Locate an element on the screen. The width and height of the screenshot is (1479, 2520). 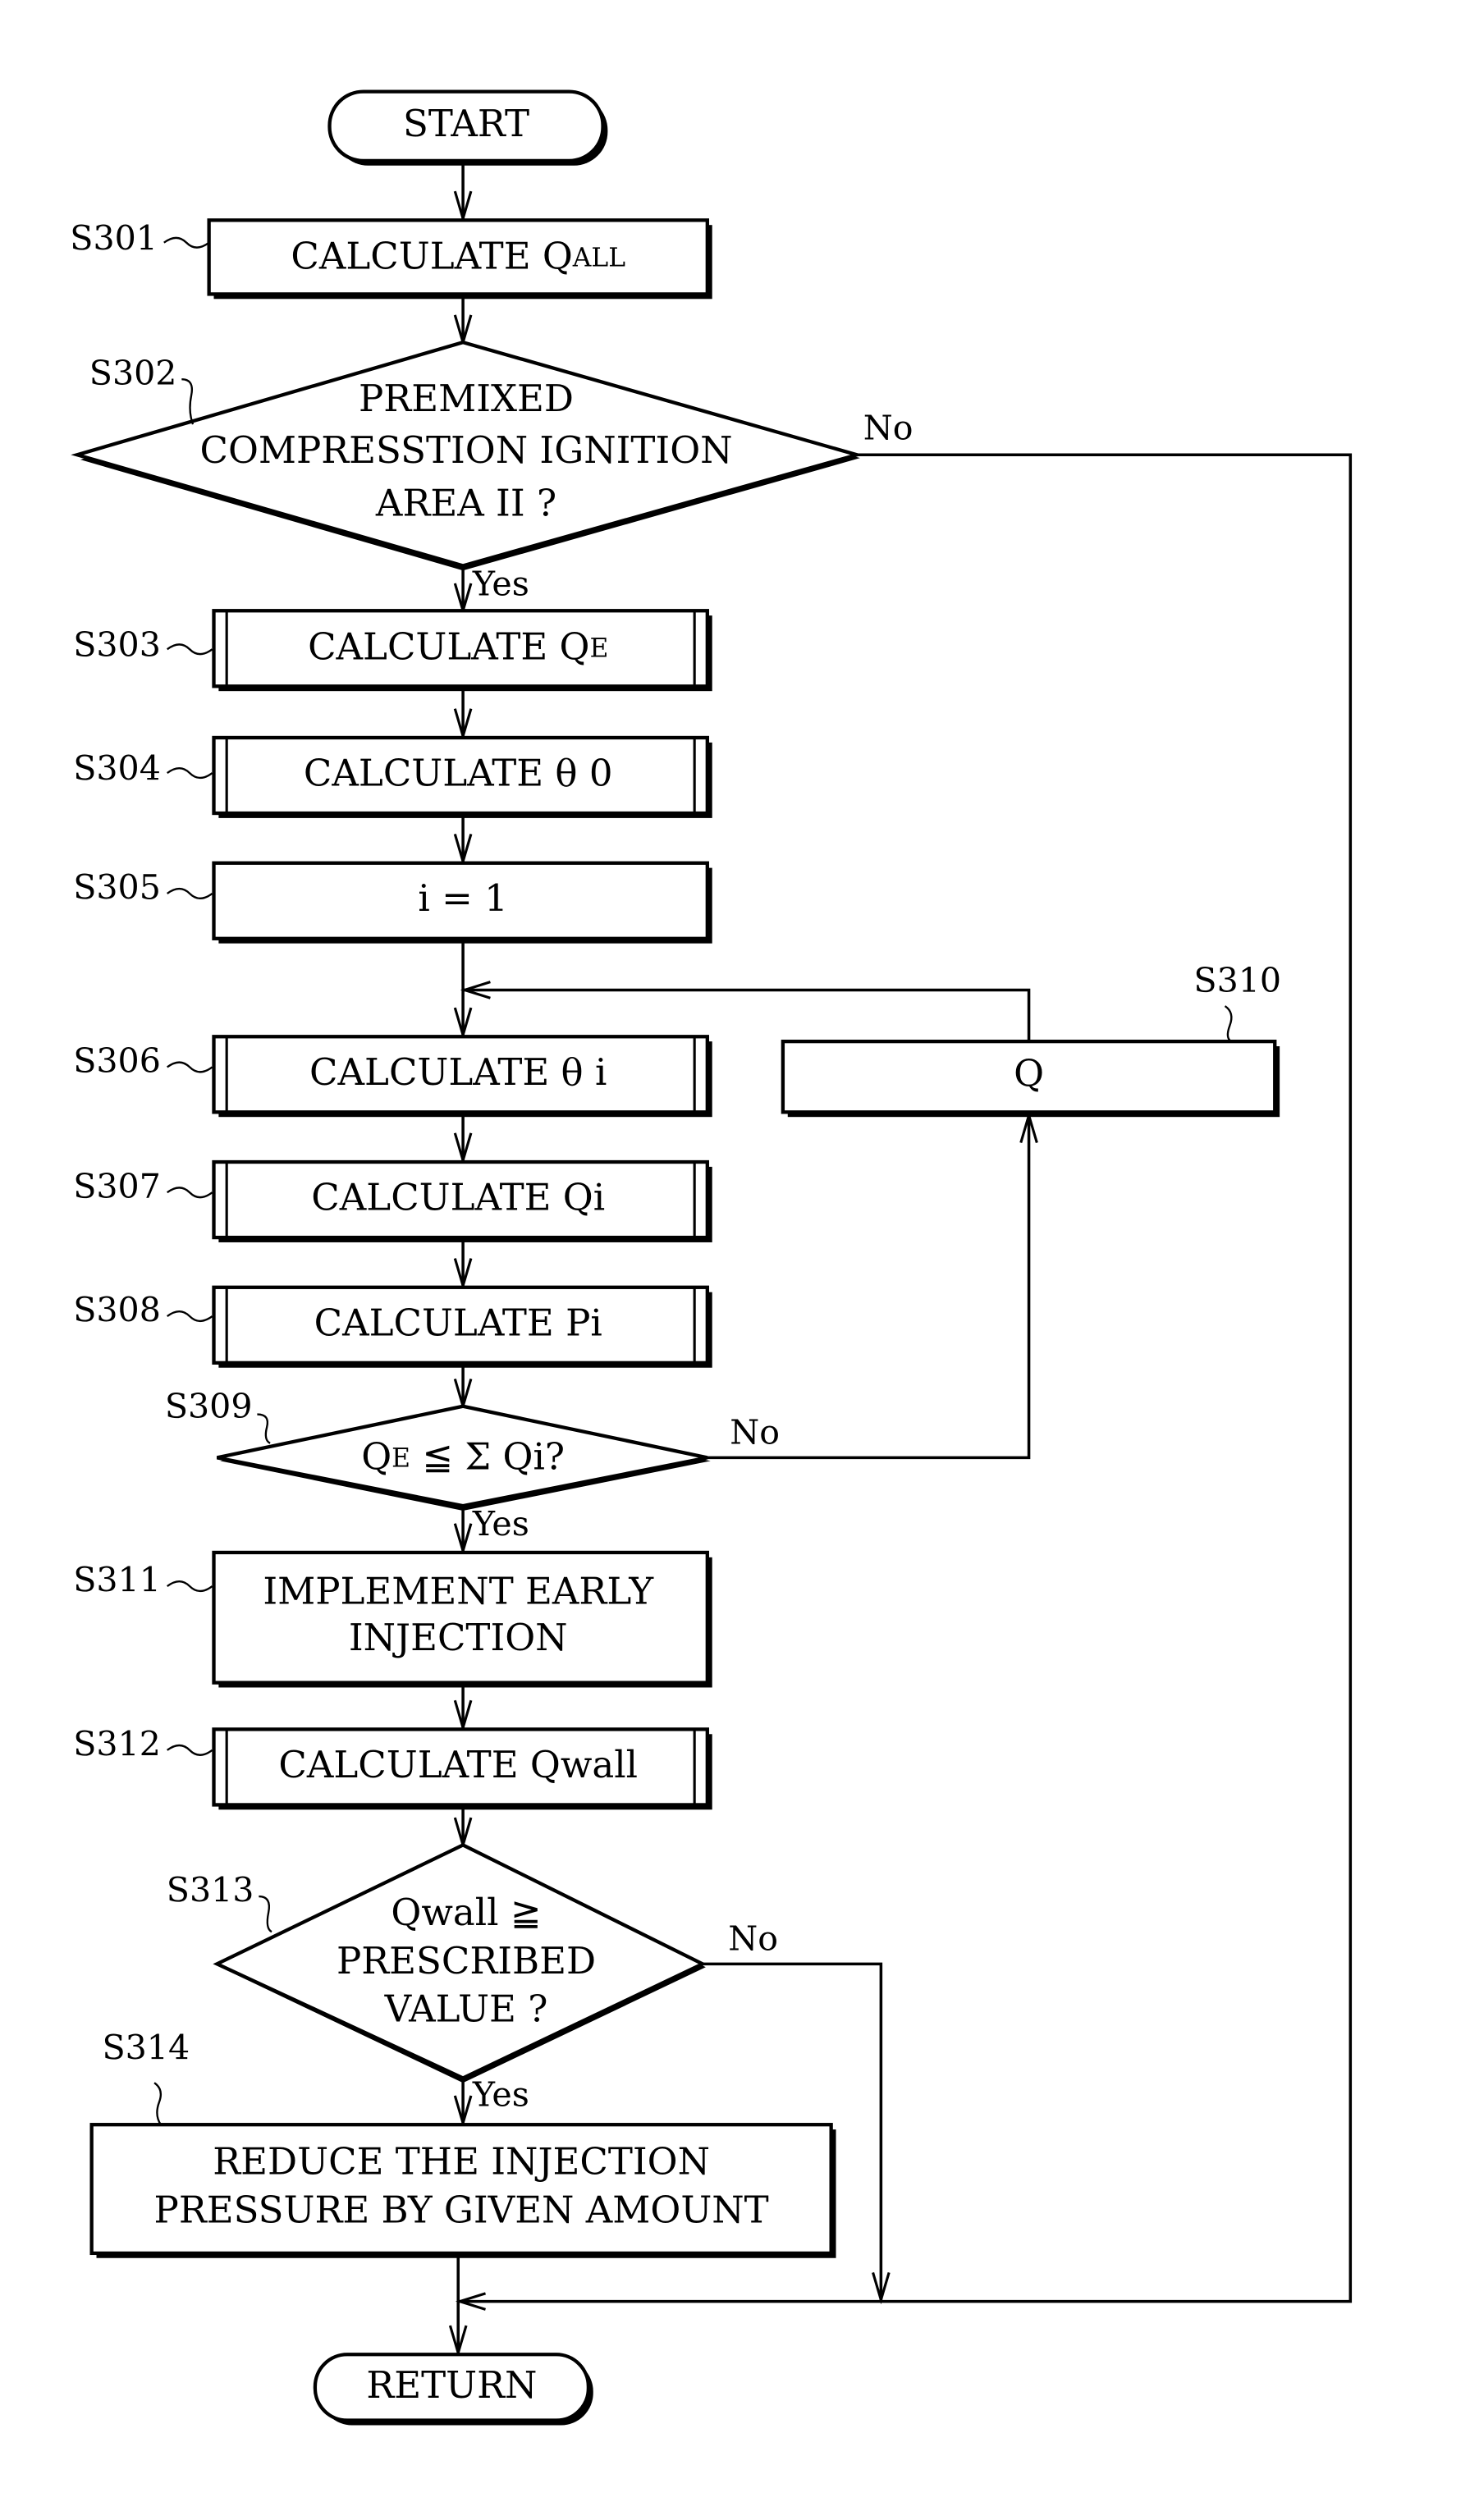
leader-s310 is located at coordinates (1229, 1024).